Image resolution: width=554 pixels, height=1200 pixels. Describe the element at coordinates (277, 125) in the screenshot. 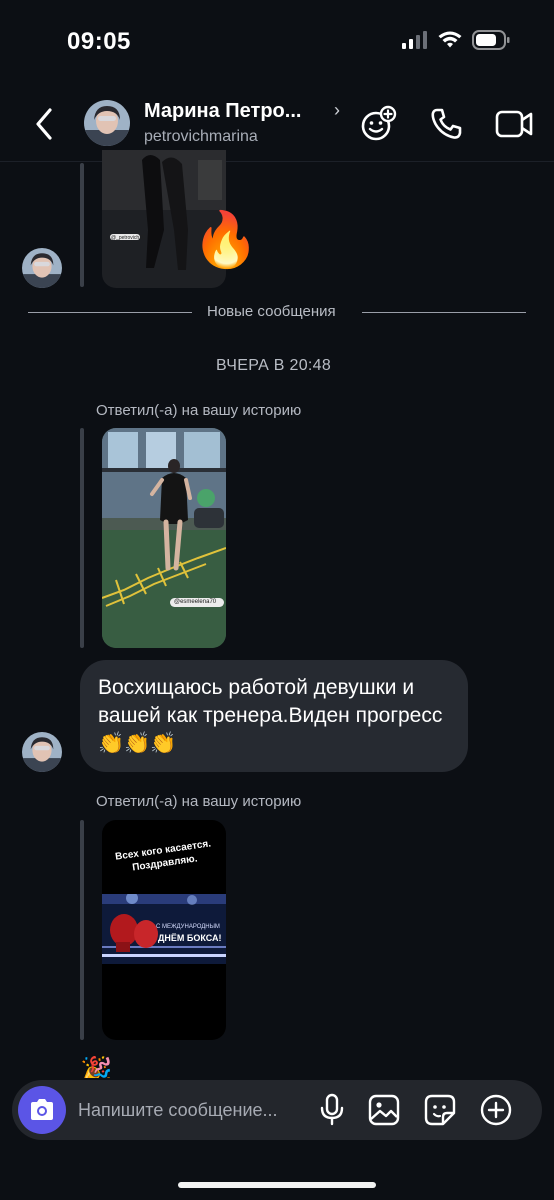

I see `chat-header: Марина Петро... › petrovichmarina` at that location.